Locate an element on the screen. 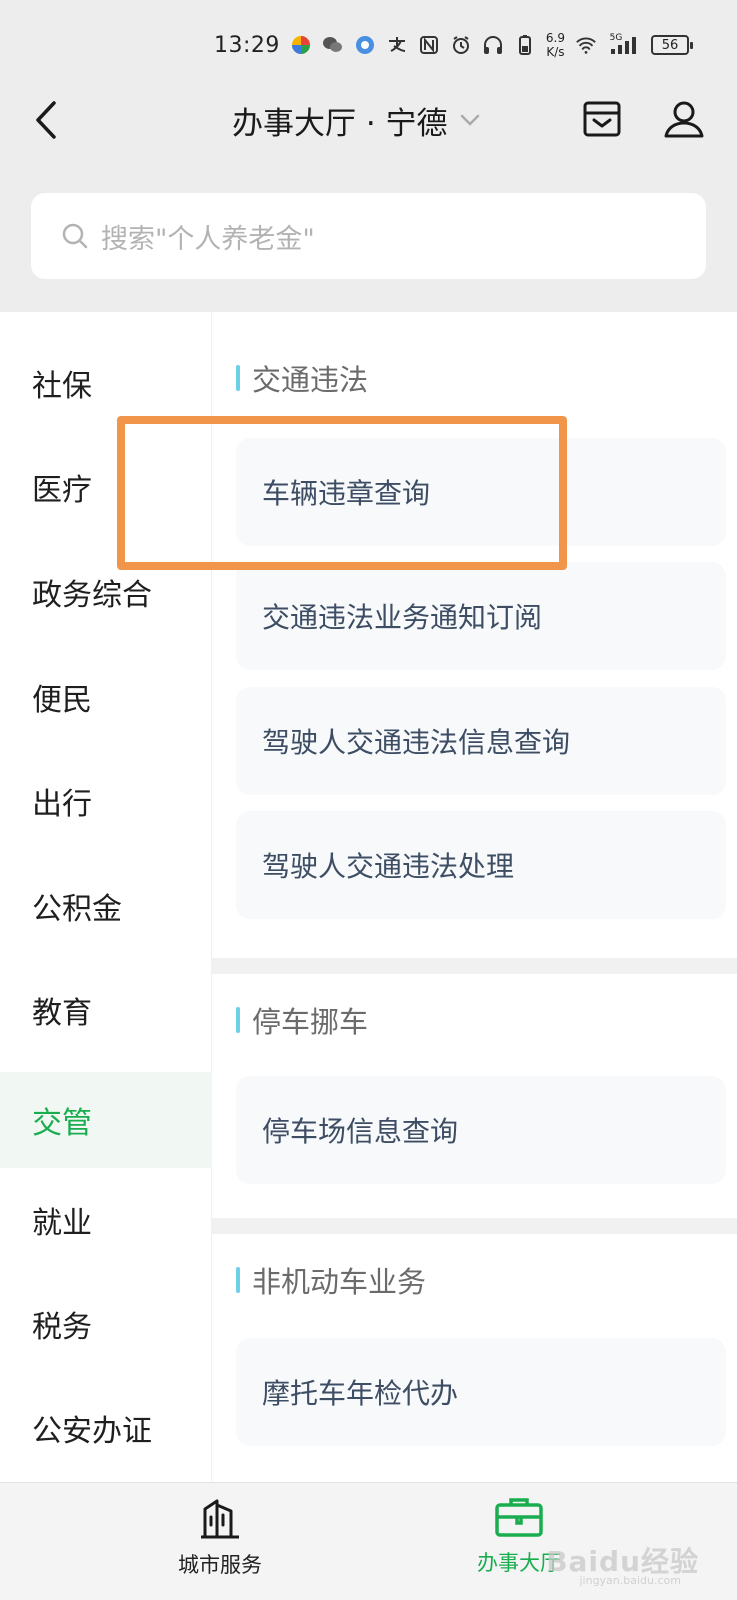  back-button is located at coordinates (46, 120).